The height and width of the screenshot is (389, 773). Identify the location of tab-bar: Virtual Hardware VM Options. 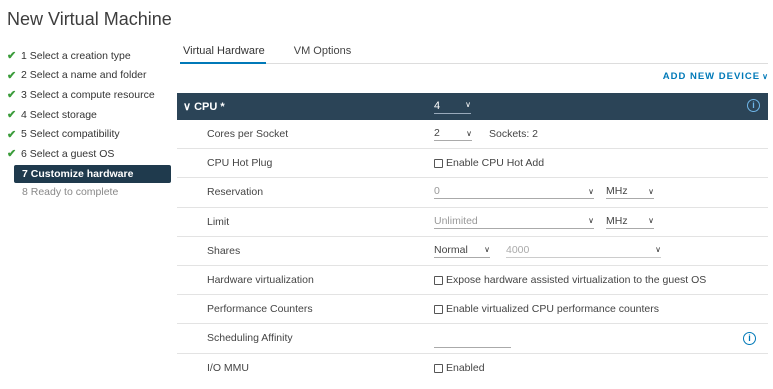
(474, 53).